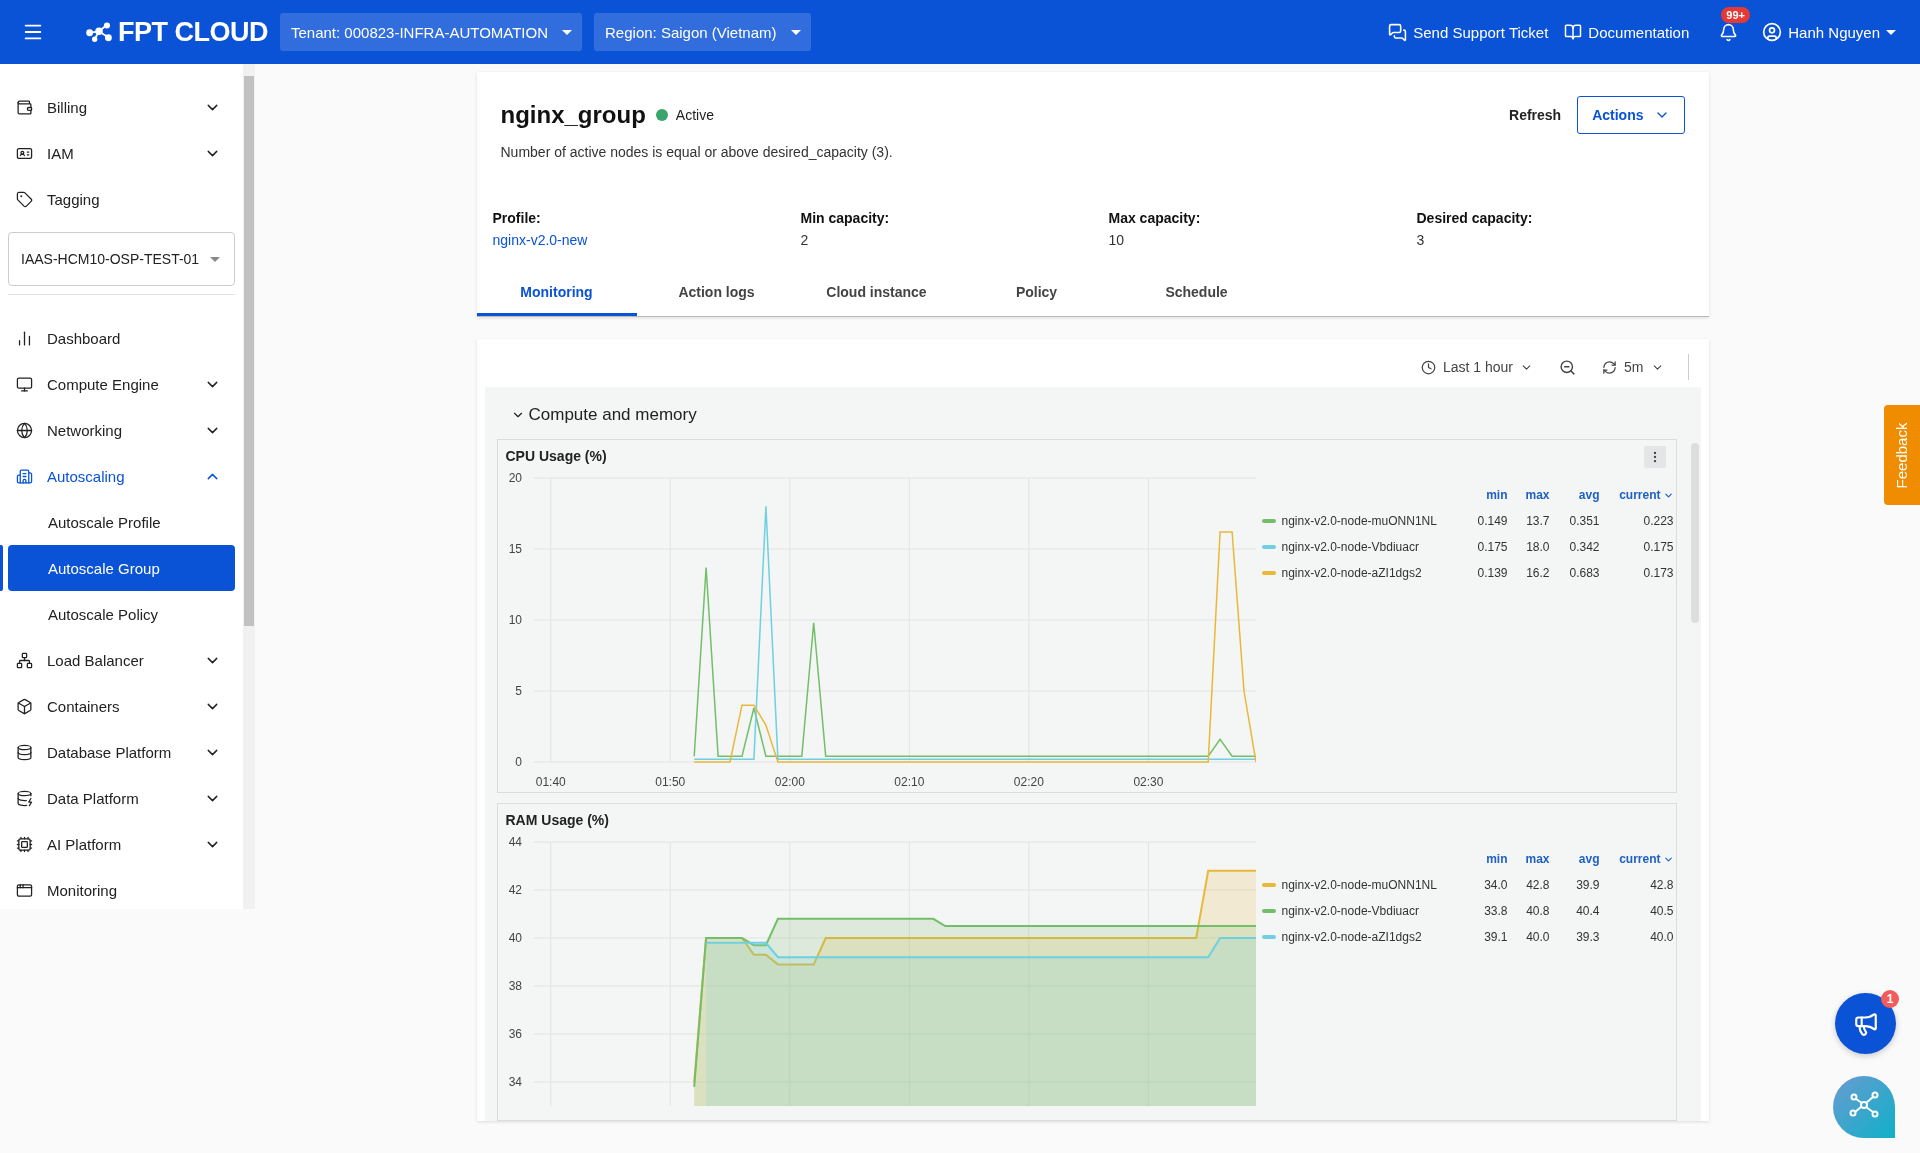 This screenshot has width=1920, height=1153. I want to click on megaphone-icon, so click(1865, 1023).